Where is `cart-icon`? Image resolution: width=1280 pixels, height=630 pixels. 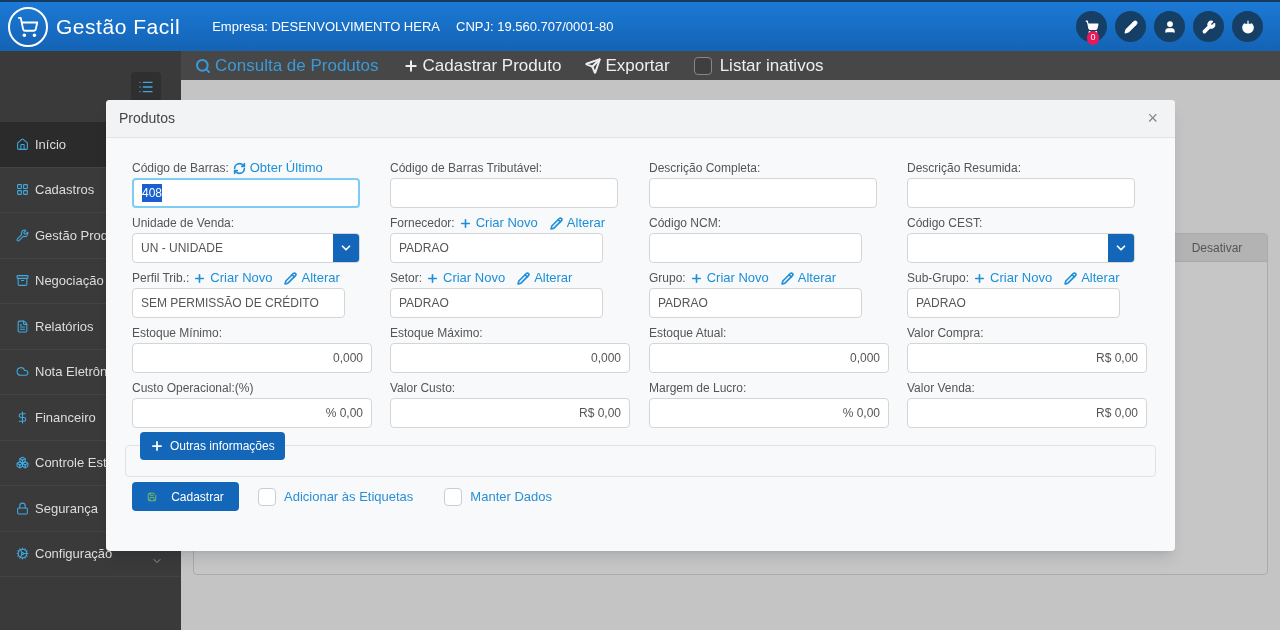
cart-icon is located at coordinates (1091, 26).